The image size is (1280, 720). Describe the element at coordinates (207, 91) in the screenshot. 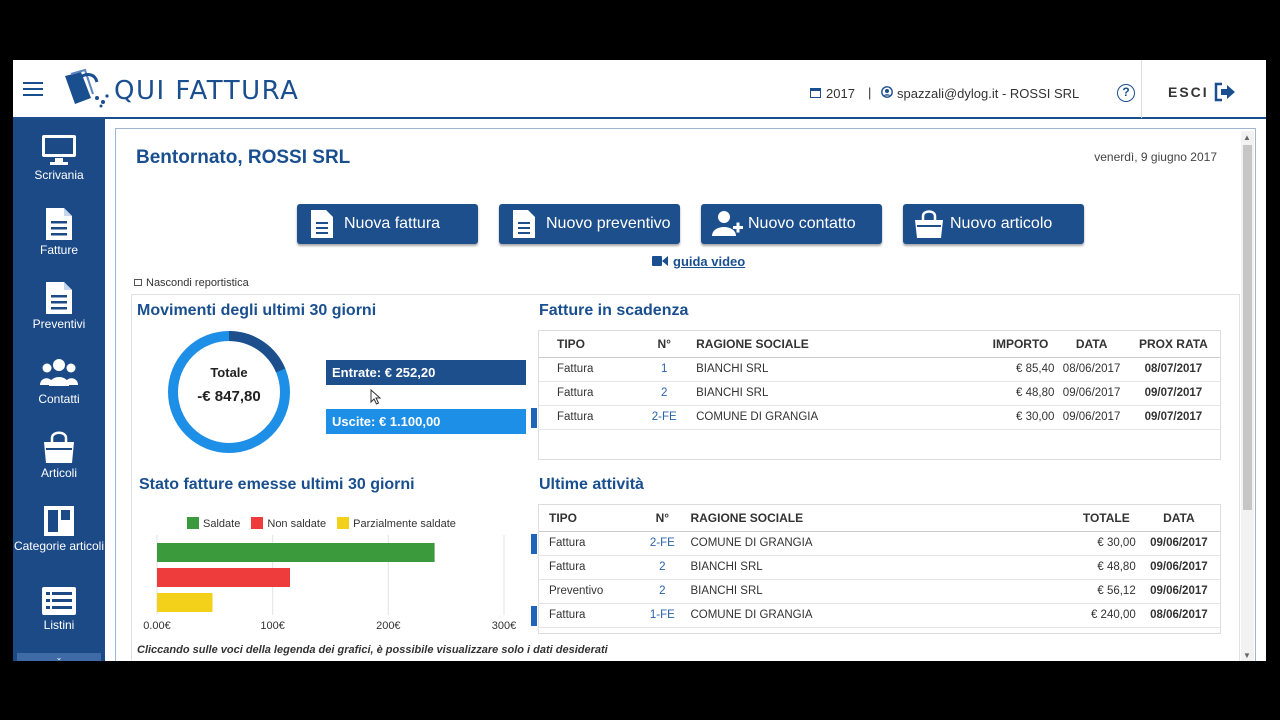

I see `brand-name: QUI FATTURA` at that location.